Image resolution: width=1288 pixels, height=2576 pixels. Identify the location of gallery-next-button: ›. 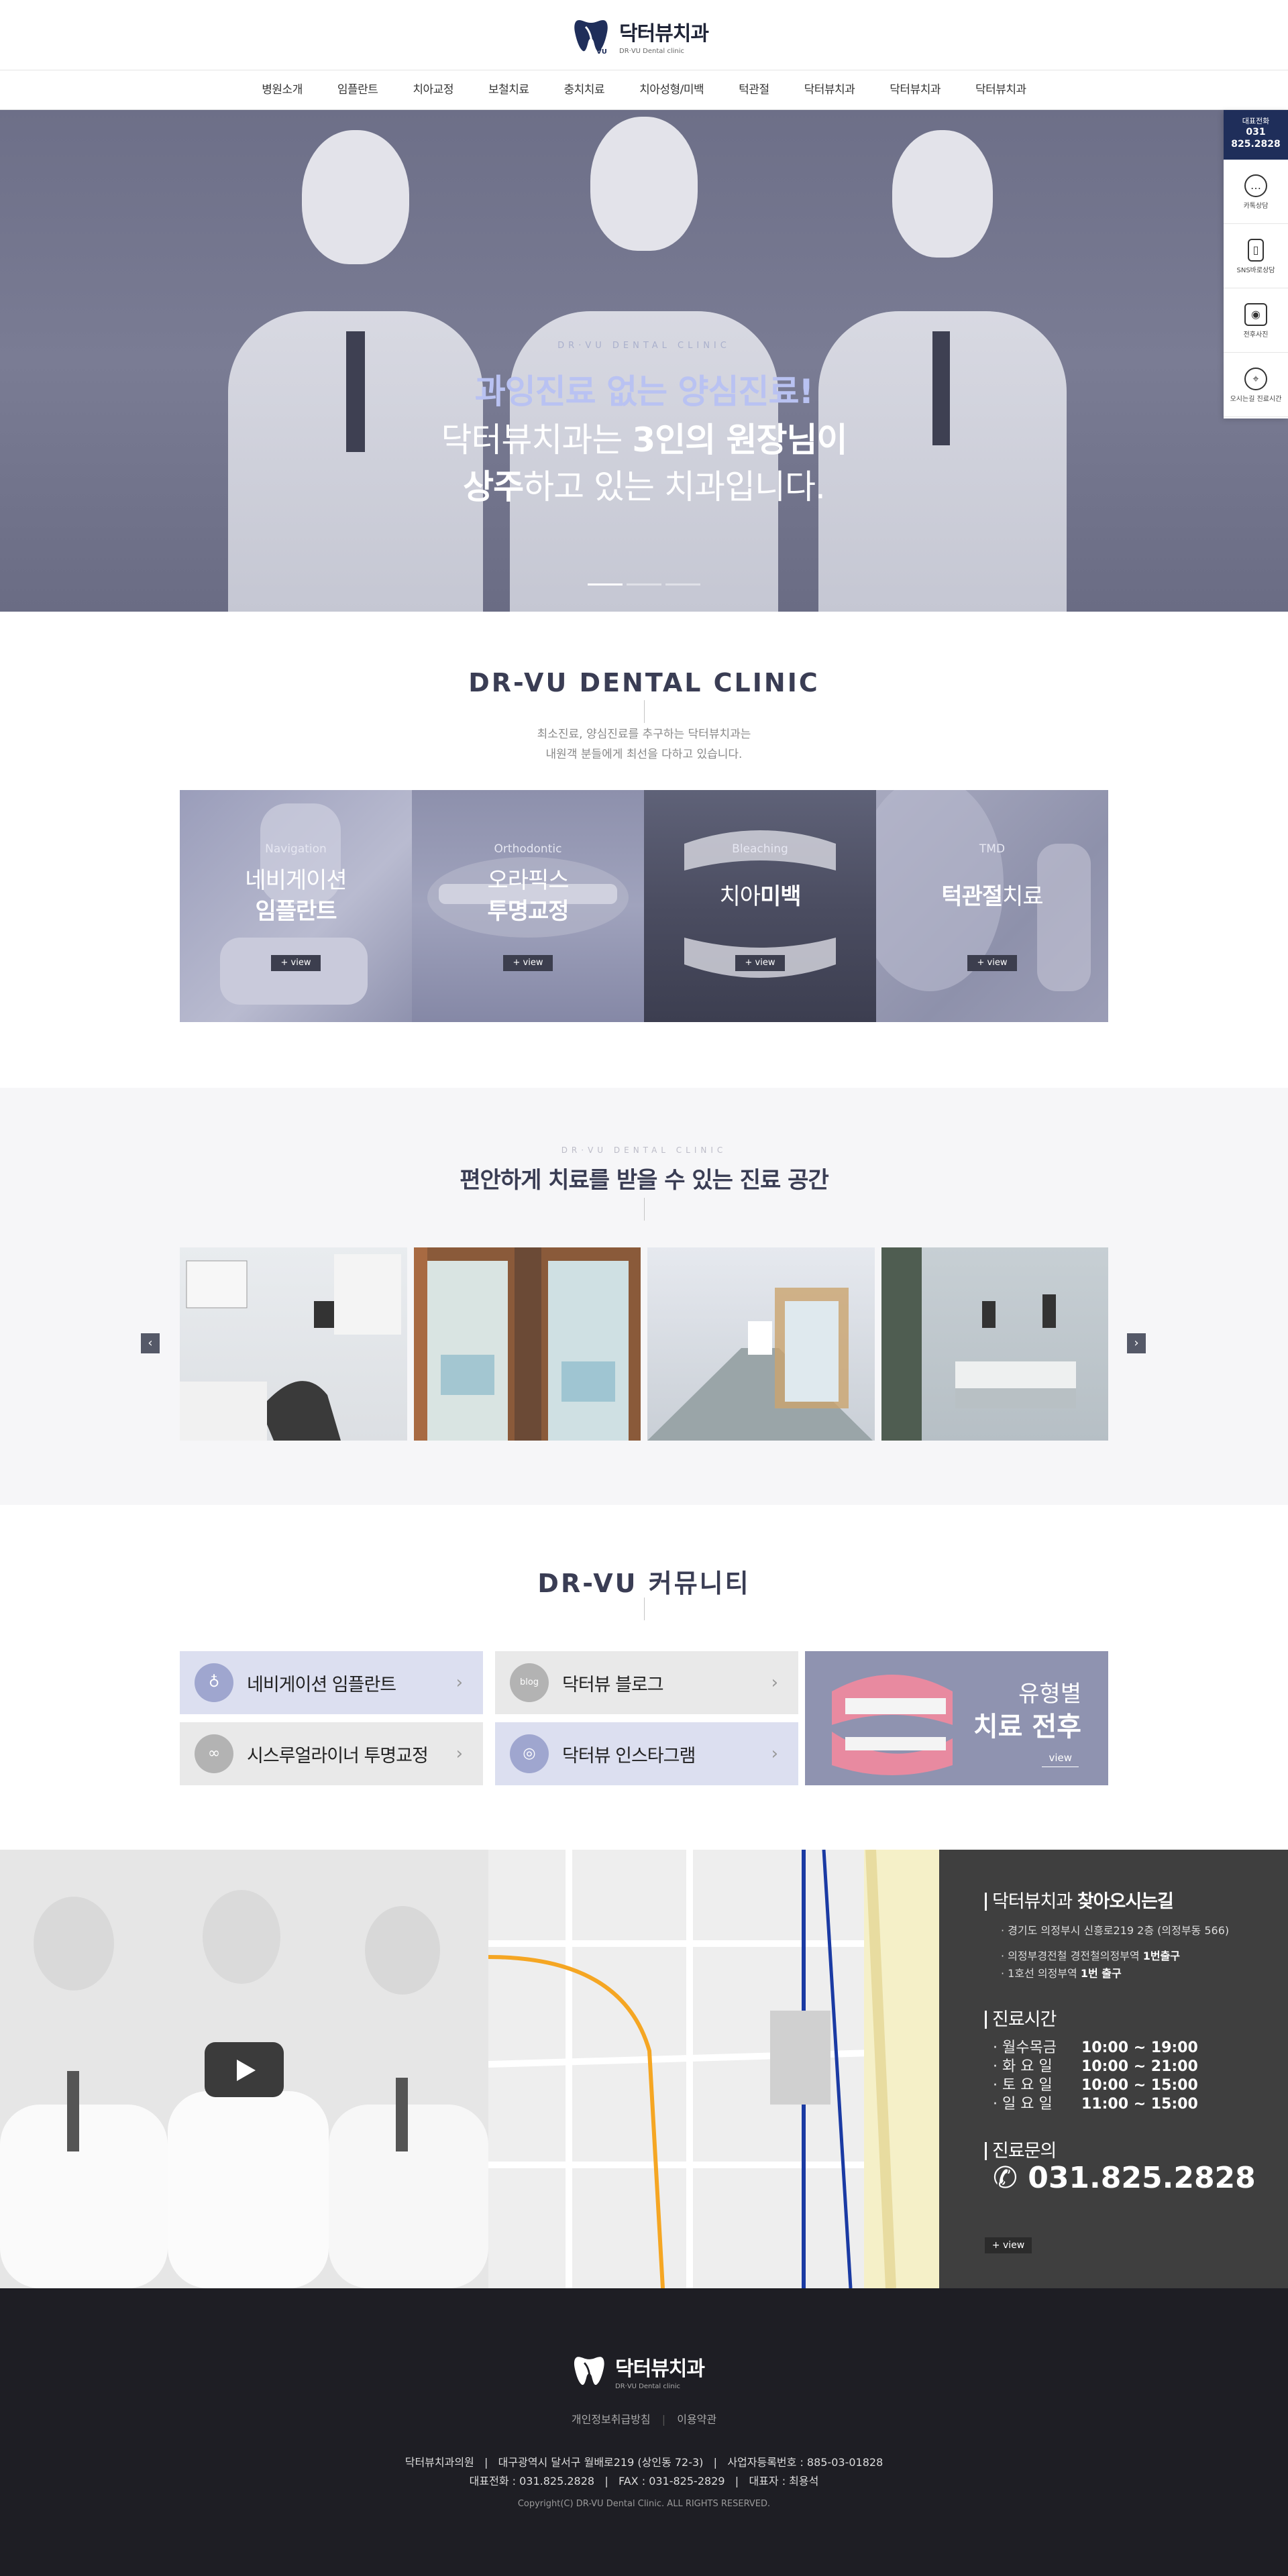
(1136, 1343).